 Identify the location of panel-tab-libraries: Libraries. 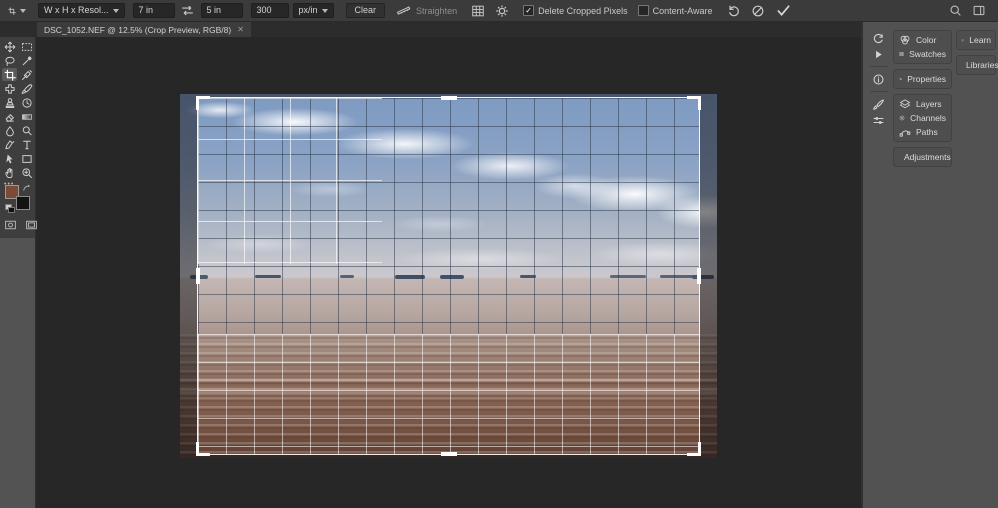
(977, 65).